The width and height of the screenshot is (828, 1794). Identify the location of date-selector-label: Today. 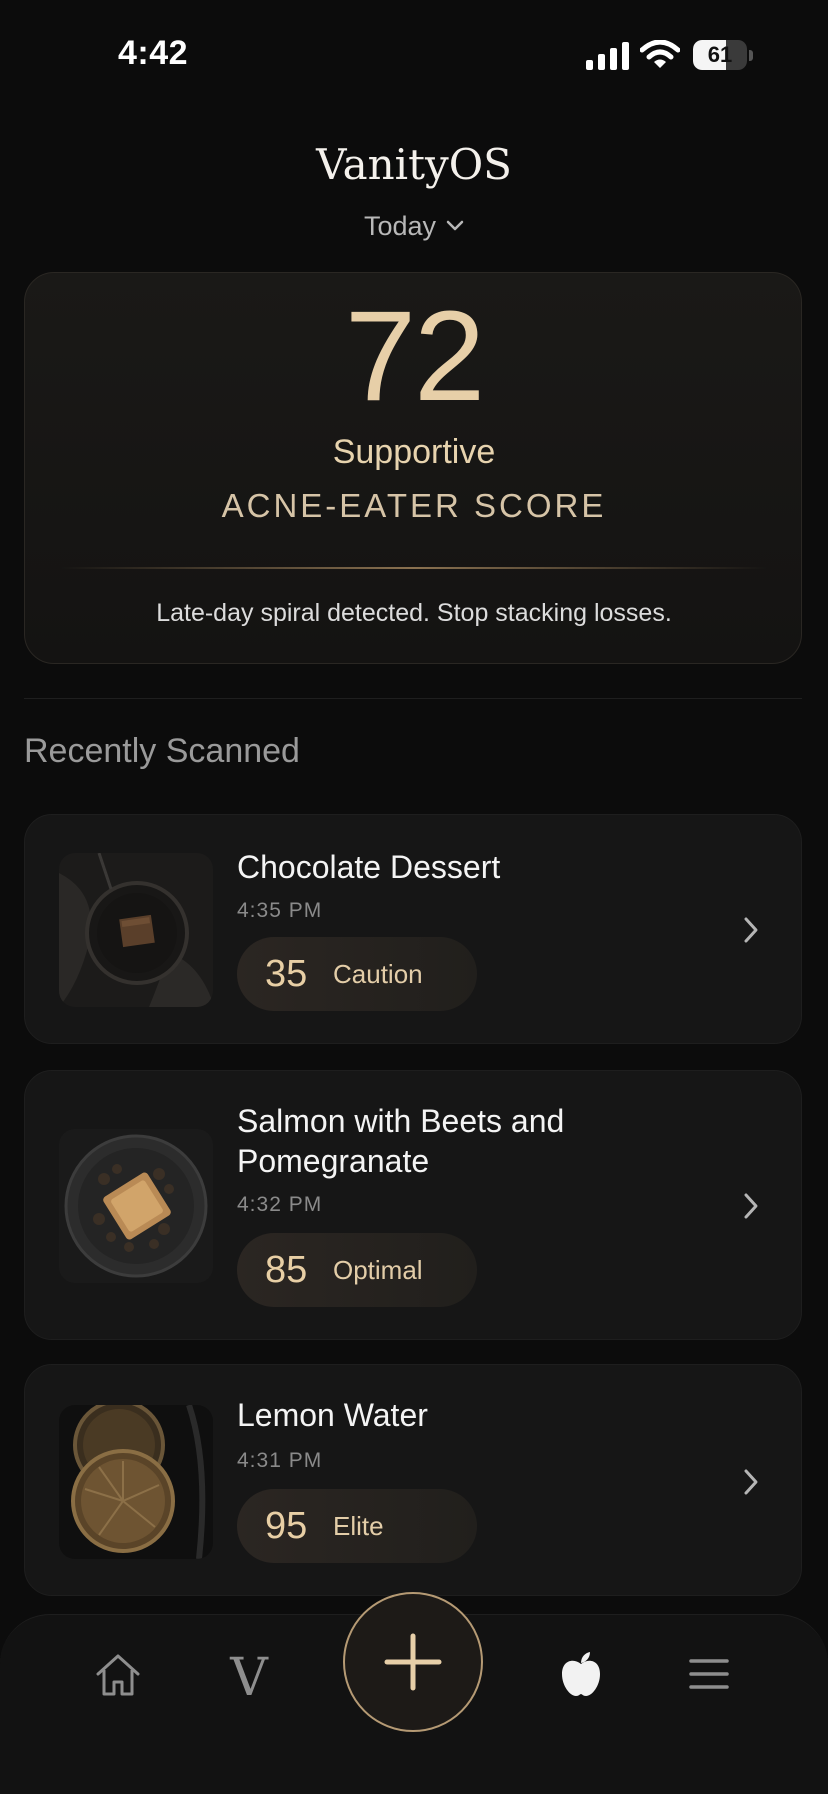
(400, 225).